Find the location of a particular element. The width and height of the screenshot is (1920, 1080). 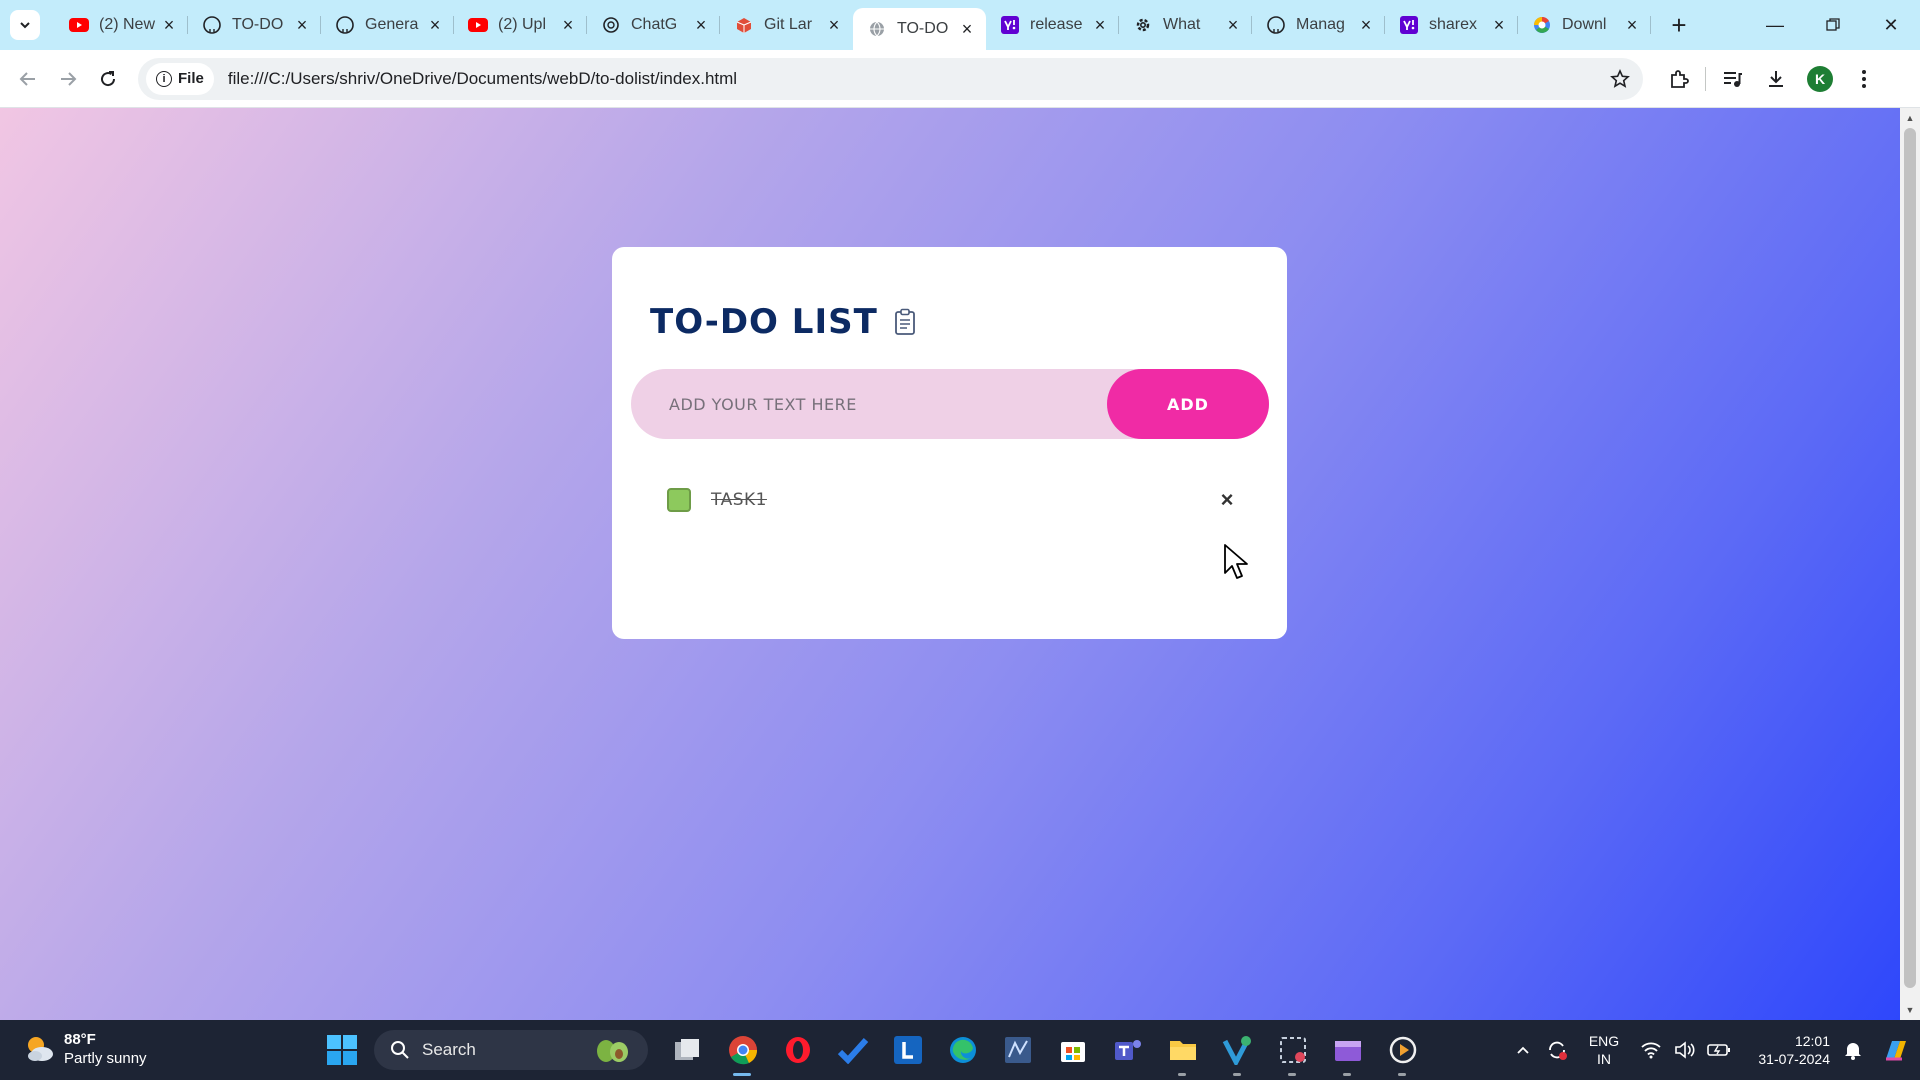

media-control-button is located at coordinates (1732, 79).